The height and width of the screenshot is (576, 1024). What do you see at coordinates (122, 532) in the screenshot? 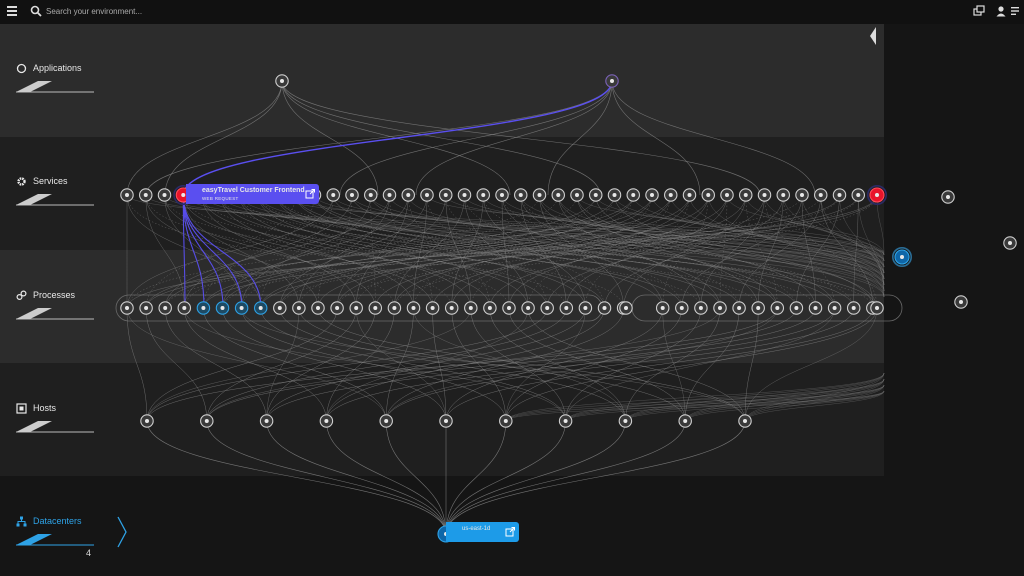
I see `chevron-right-icon` at bounding box center [122, 532].